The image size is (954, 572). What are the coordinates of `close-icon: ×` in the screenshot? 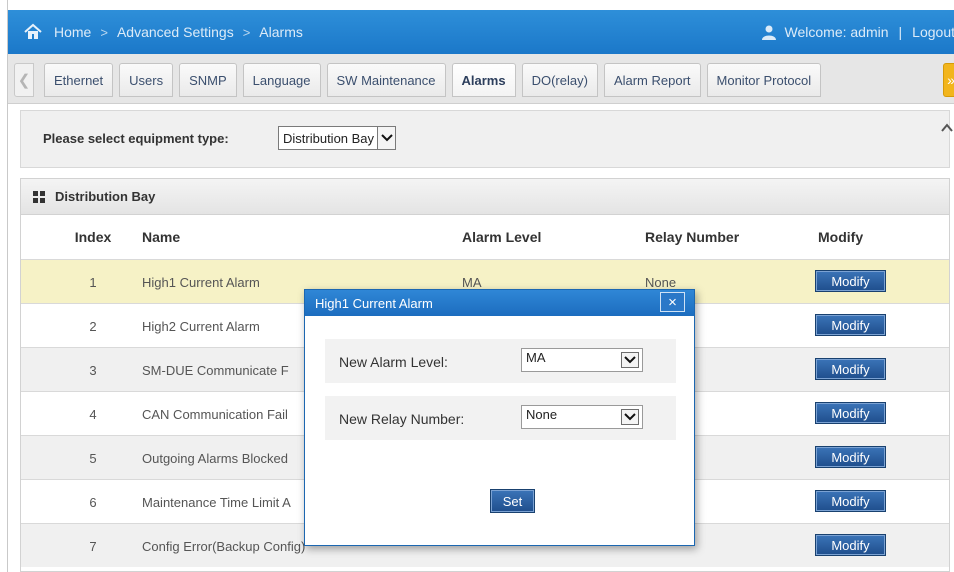 It's located at (672, 302).